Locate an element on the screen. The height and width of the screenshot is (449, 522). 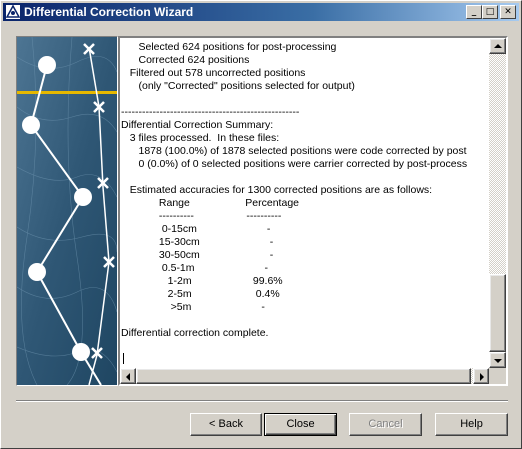
log-line: Filtered out 578 uncorrected positions is located at coordinates (213, 73).